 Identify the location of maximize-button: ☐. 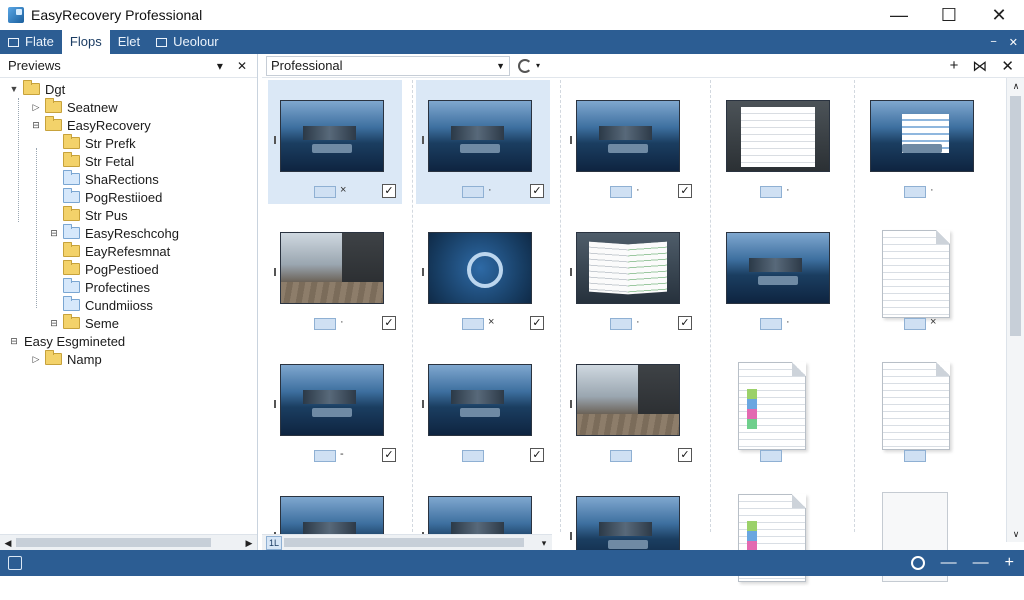
(949, 15).